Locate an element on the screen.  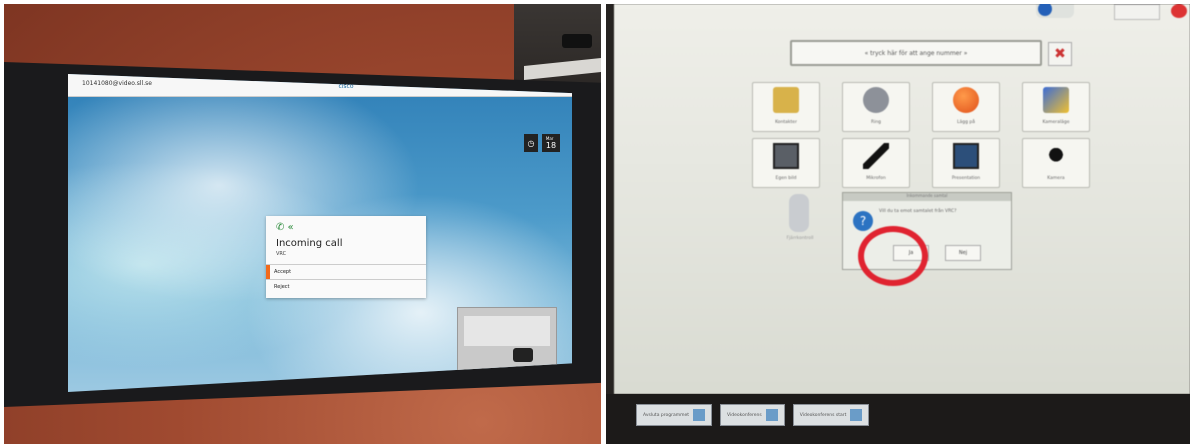
power-icon is located at coordinates (1179, 11).